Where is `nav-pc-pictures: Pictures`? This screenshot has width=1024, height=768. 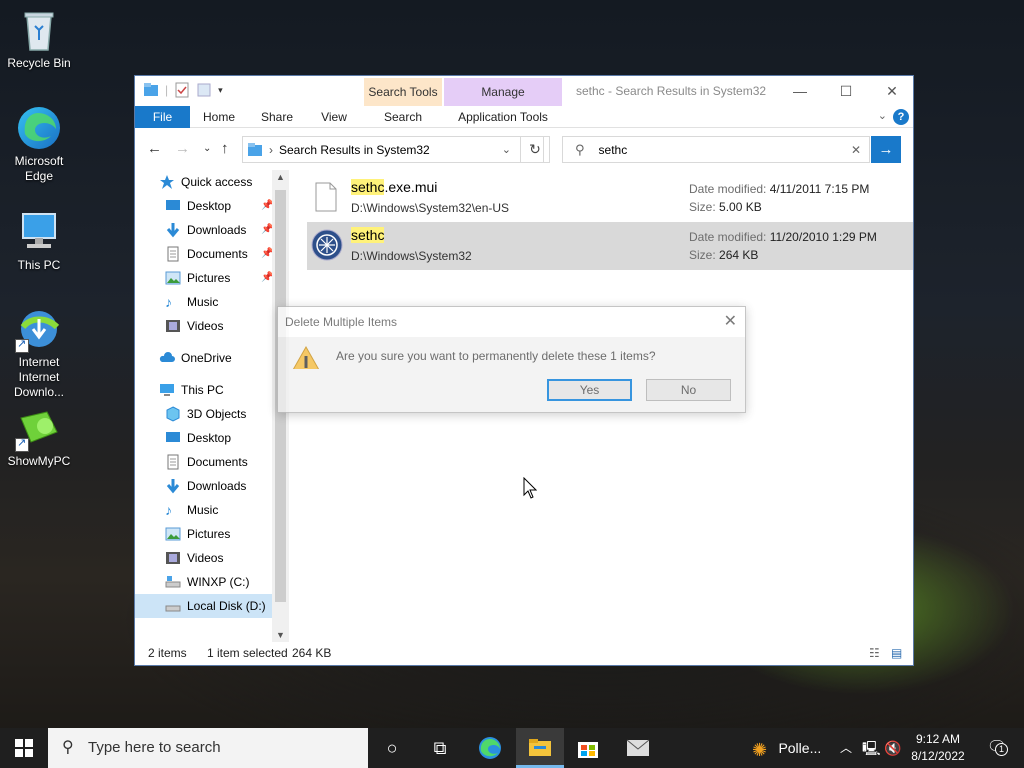 nav-pc-pictures: Pictures is located at coordinates (197, 534).